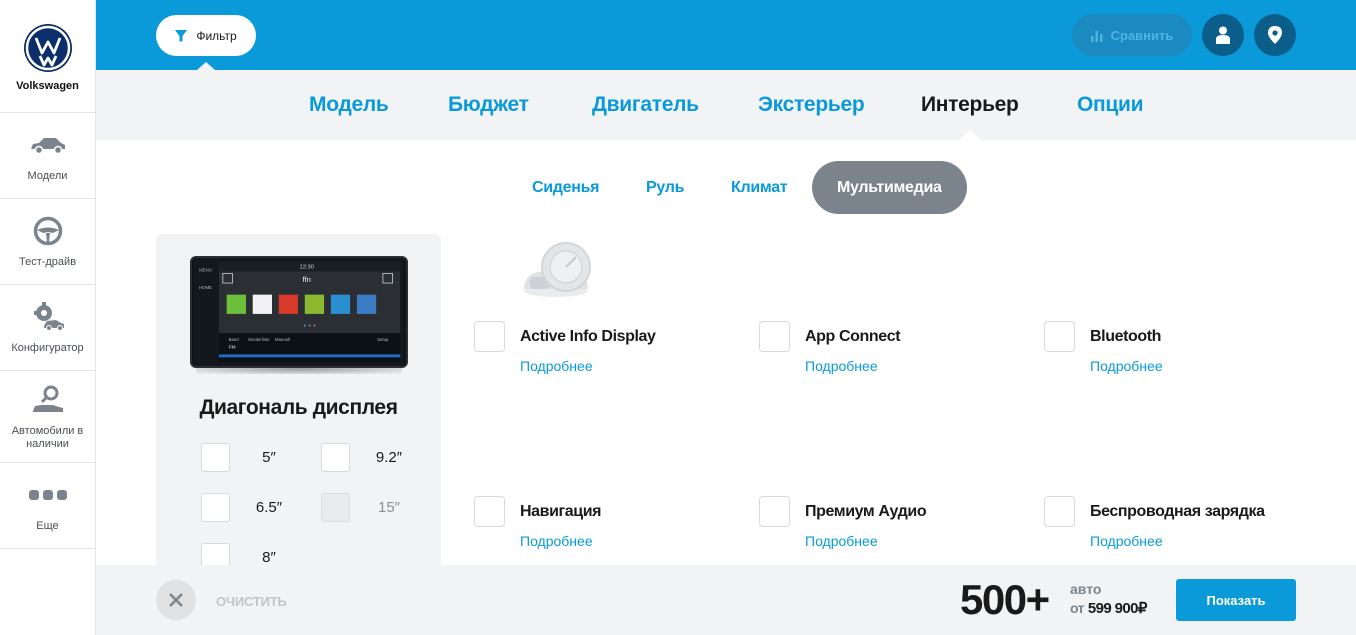 The image size is (1356, 635). I want to click on compare-label: Сравнить, so click(1142, 35).